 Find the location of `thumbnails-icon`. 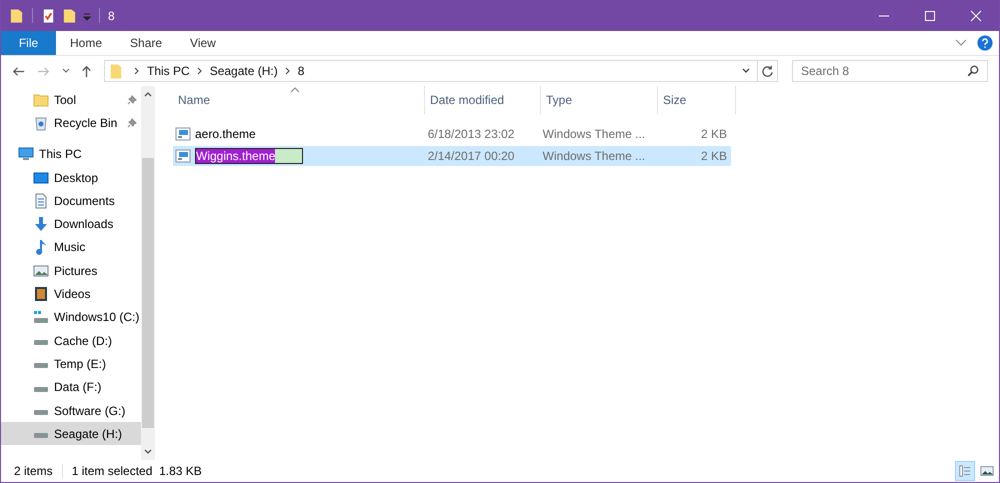

thumbnails-icon is located at coordinates (987, 471).